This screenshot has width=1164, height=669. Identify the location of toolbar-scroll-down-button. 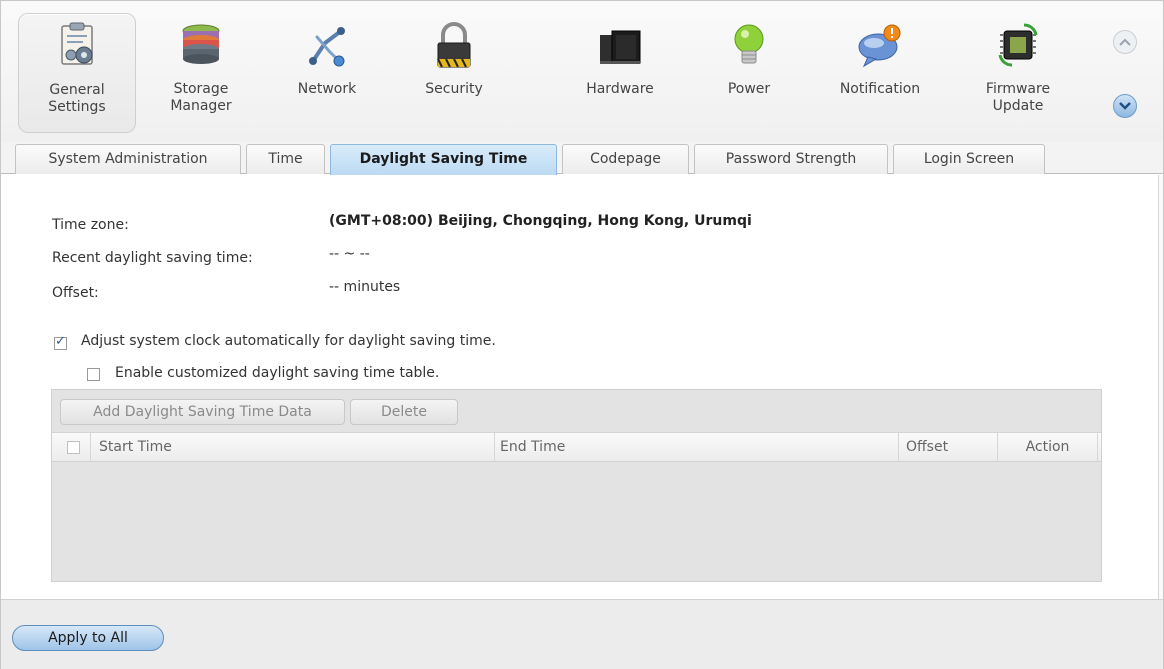
(1125, 106).